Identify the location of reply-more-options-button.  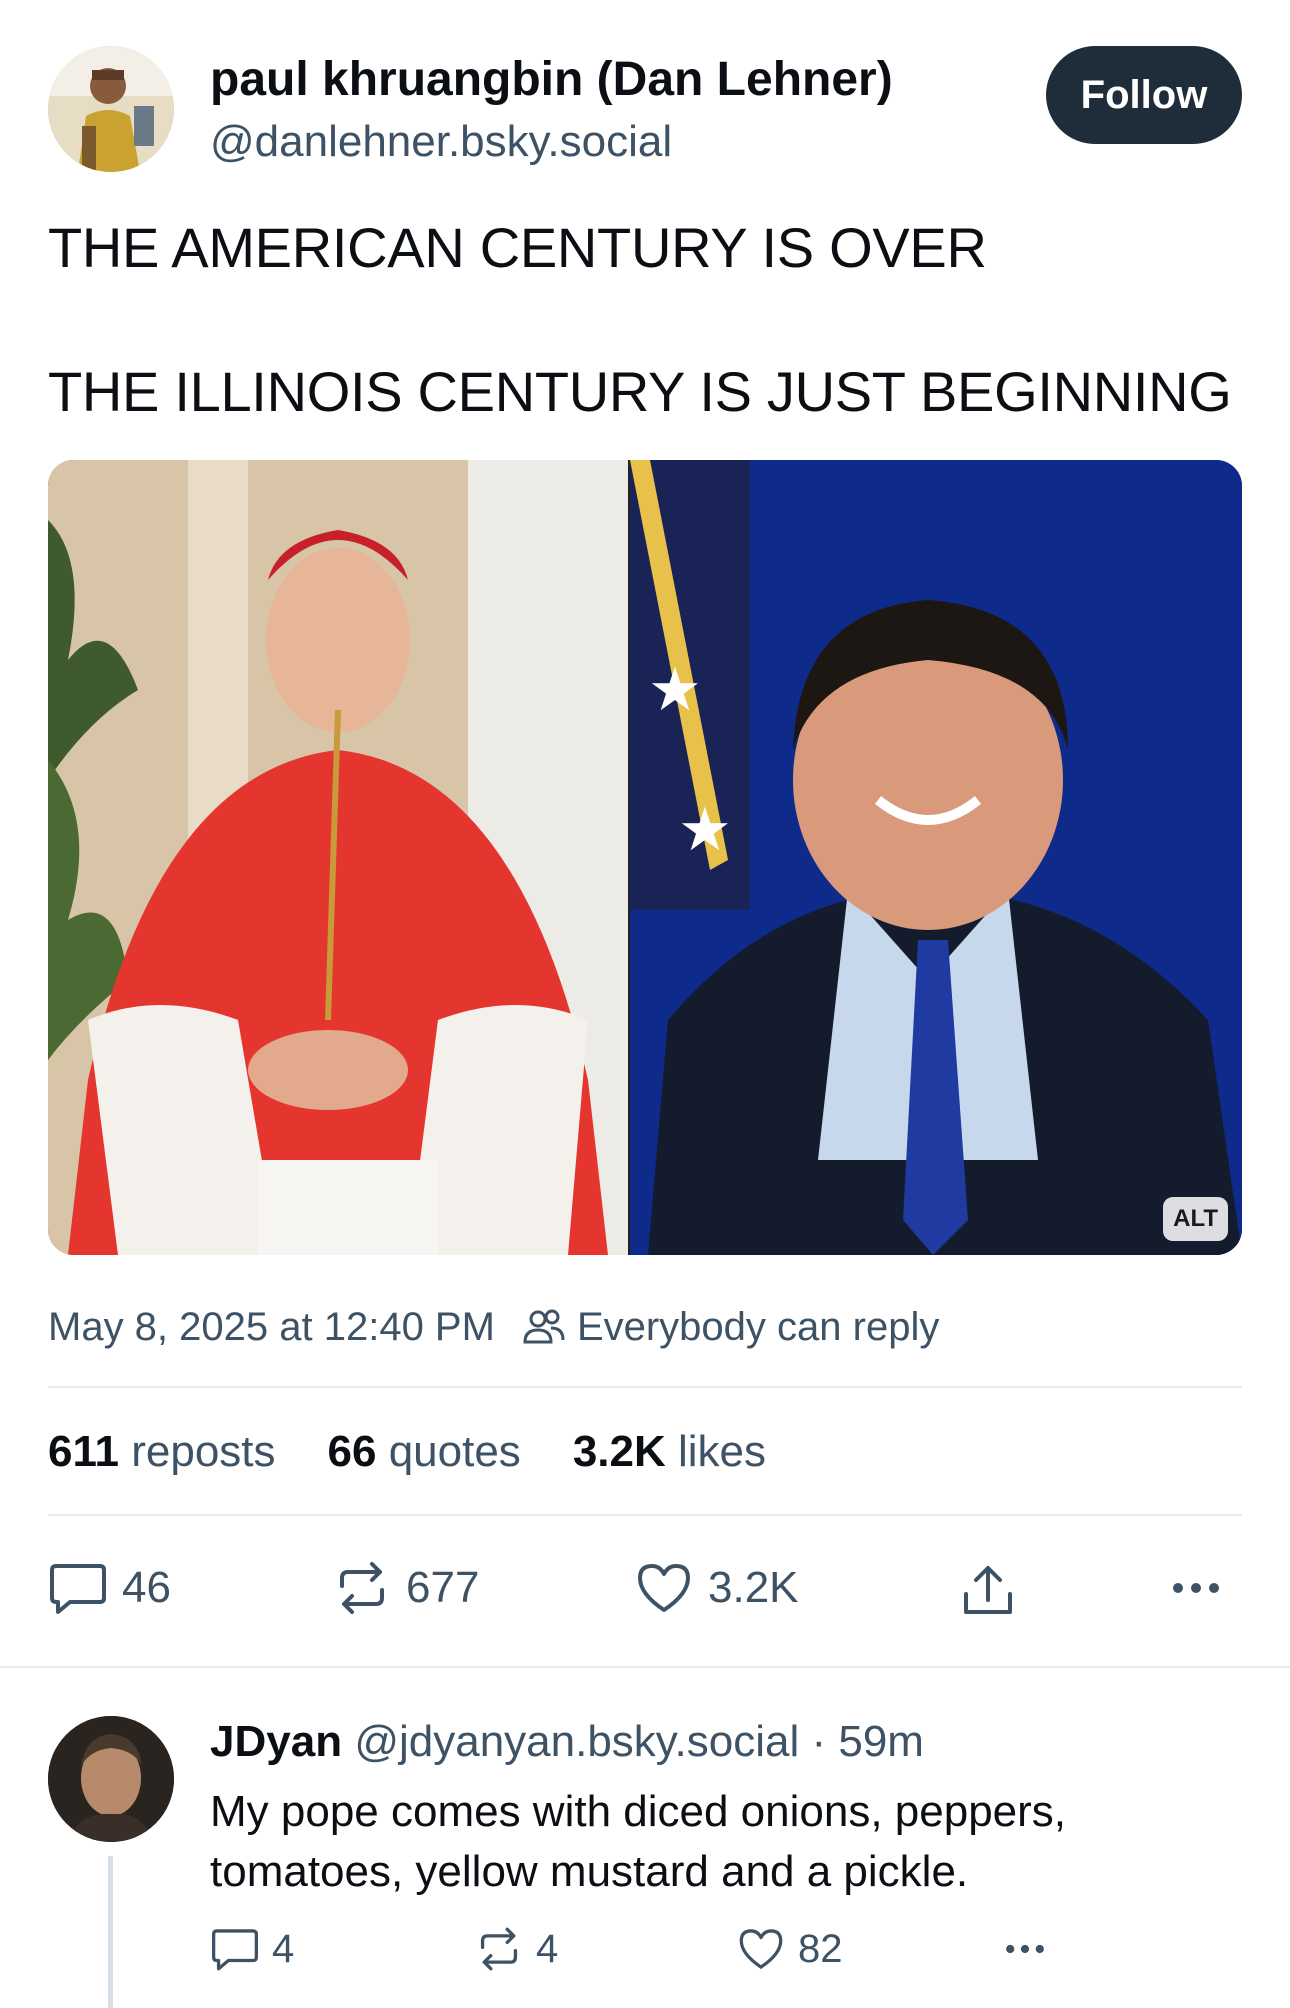
(1031, 1949).